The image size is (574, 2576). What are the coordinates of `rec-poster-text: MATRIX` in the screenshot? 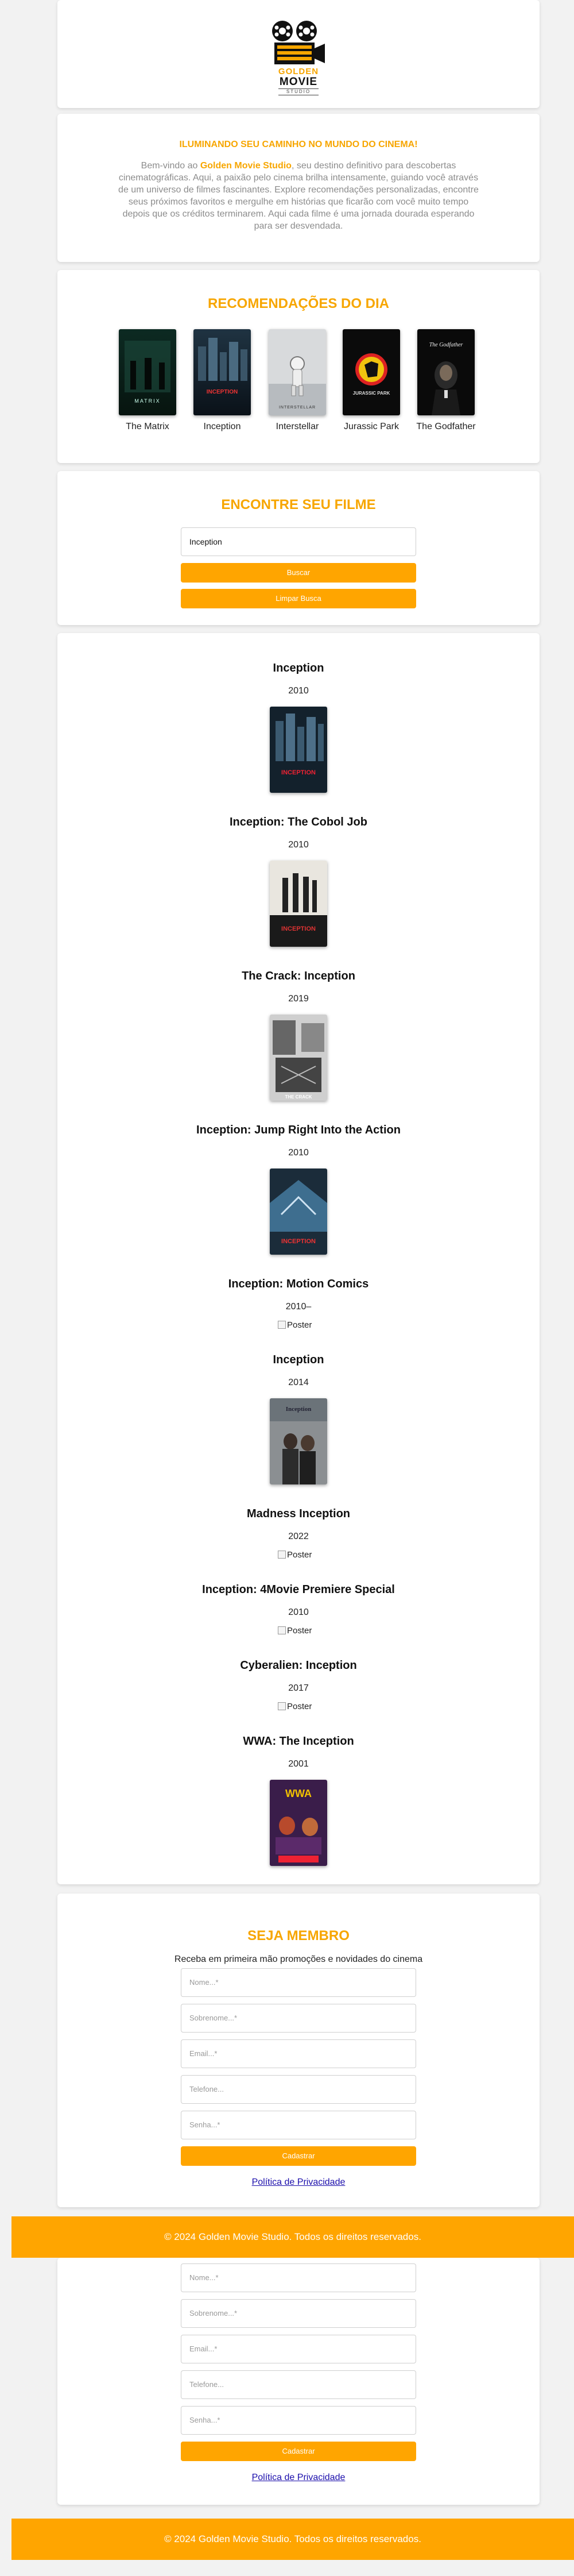 It's located at (147, 401).